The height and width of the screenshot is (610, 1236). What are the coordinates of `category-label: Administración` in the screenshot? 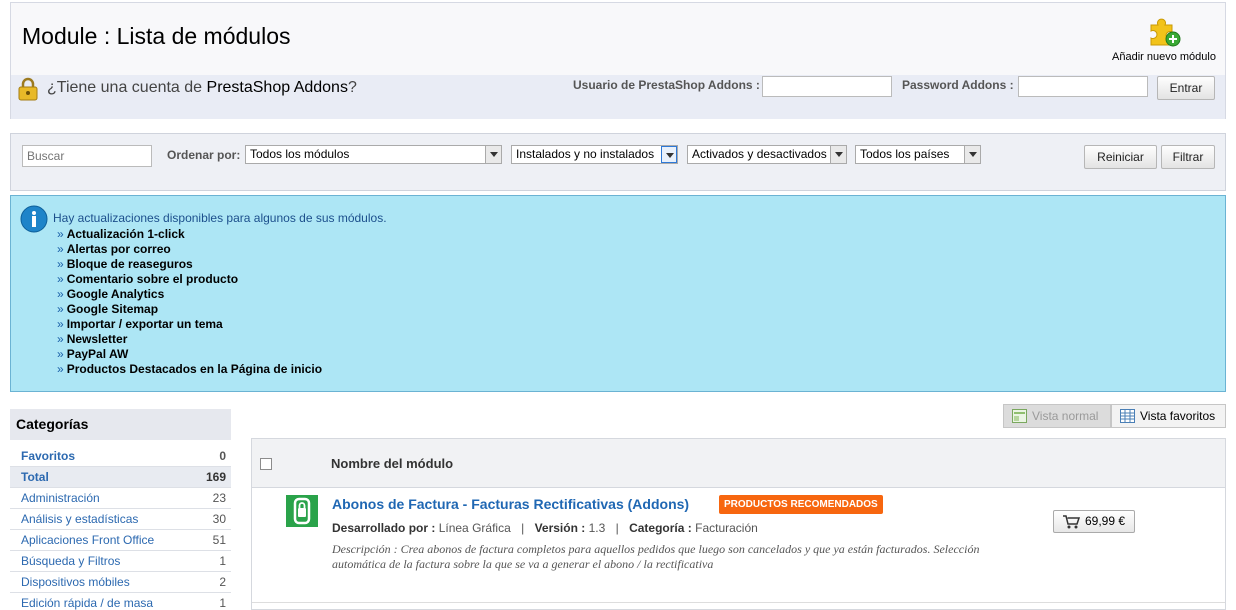 It's located at (60, 498).